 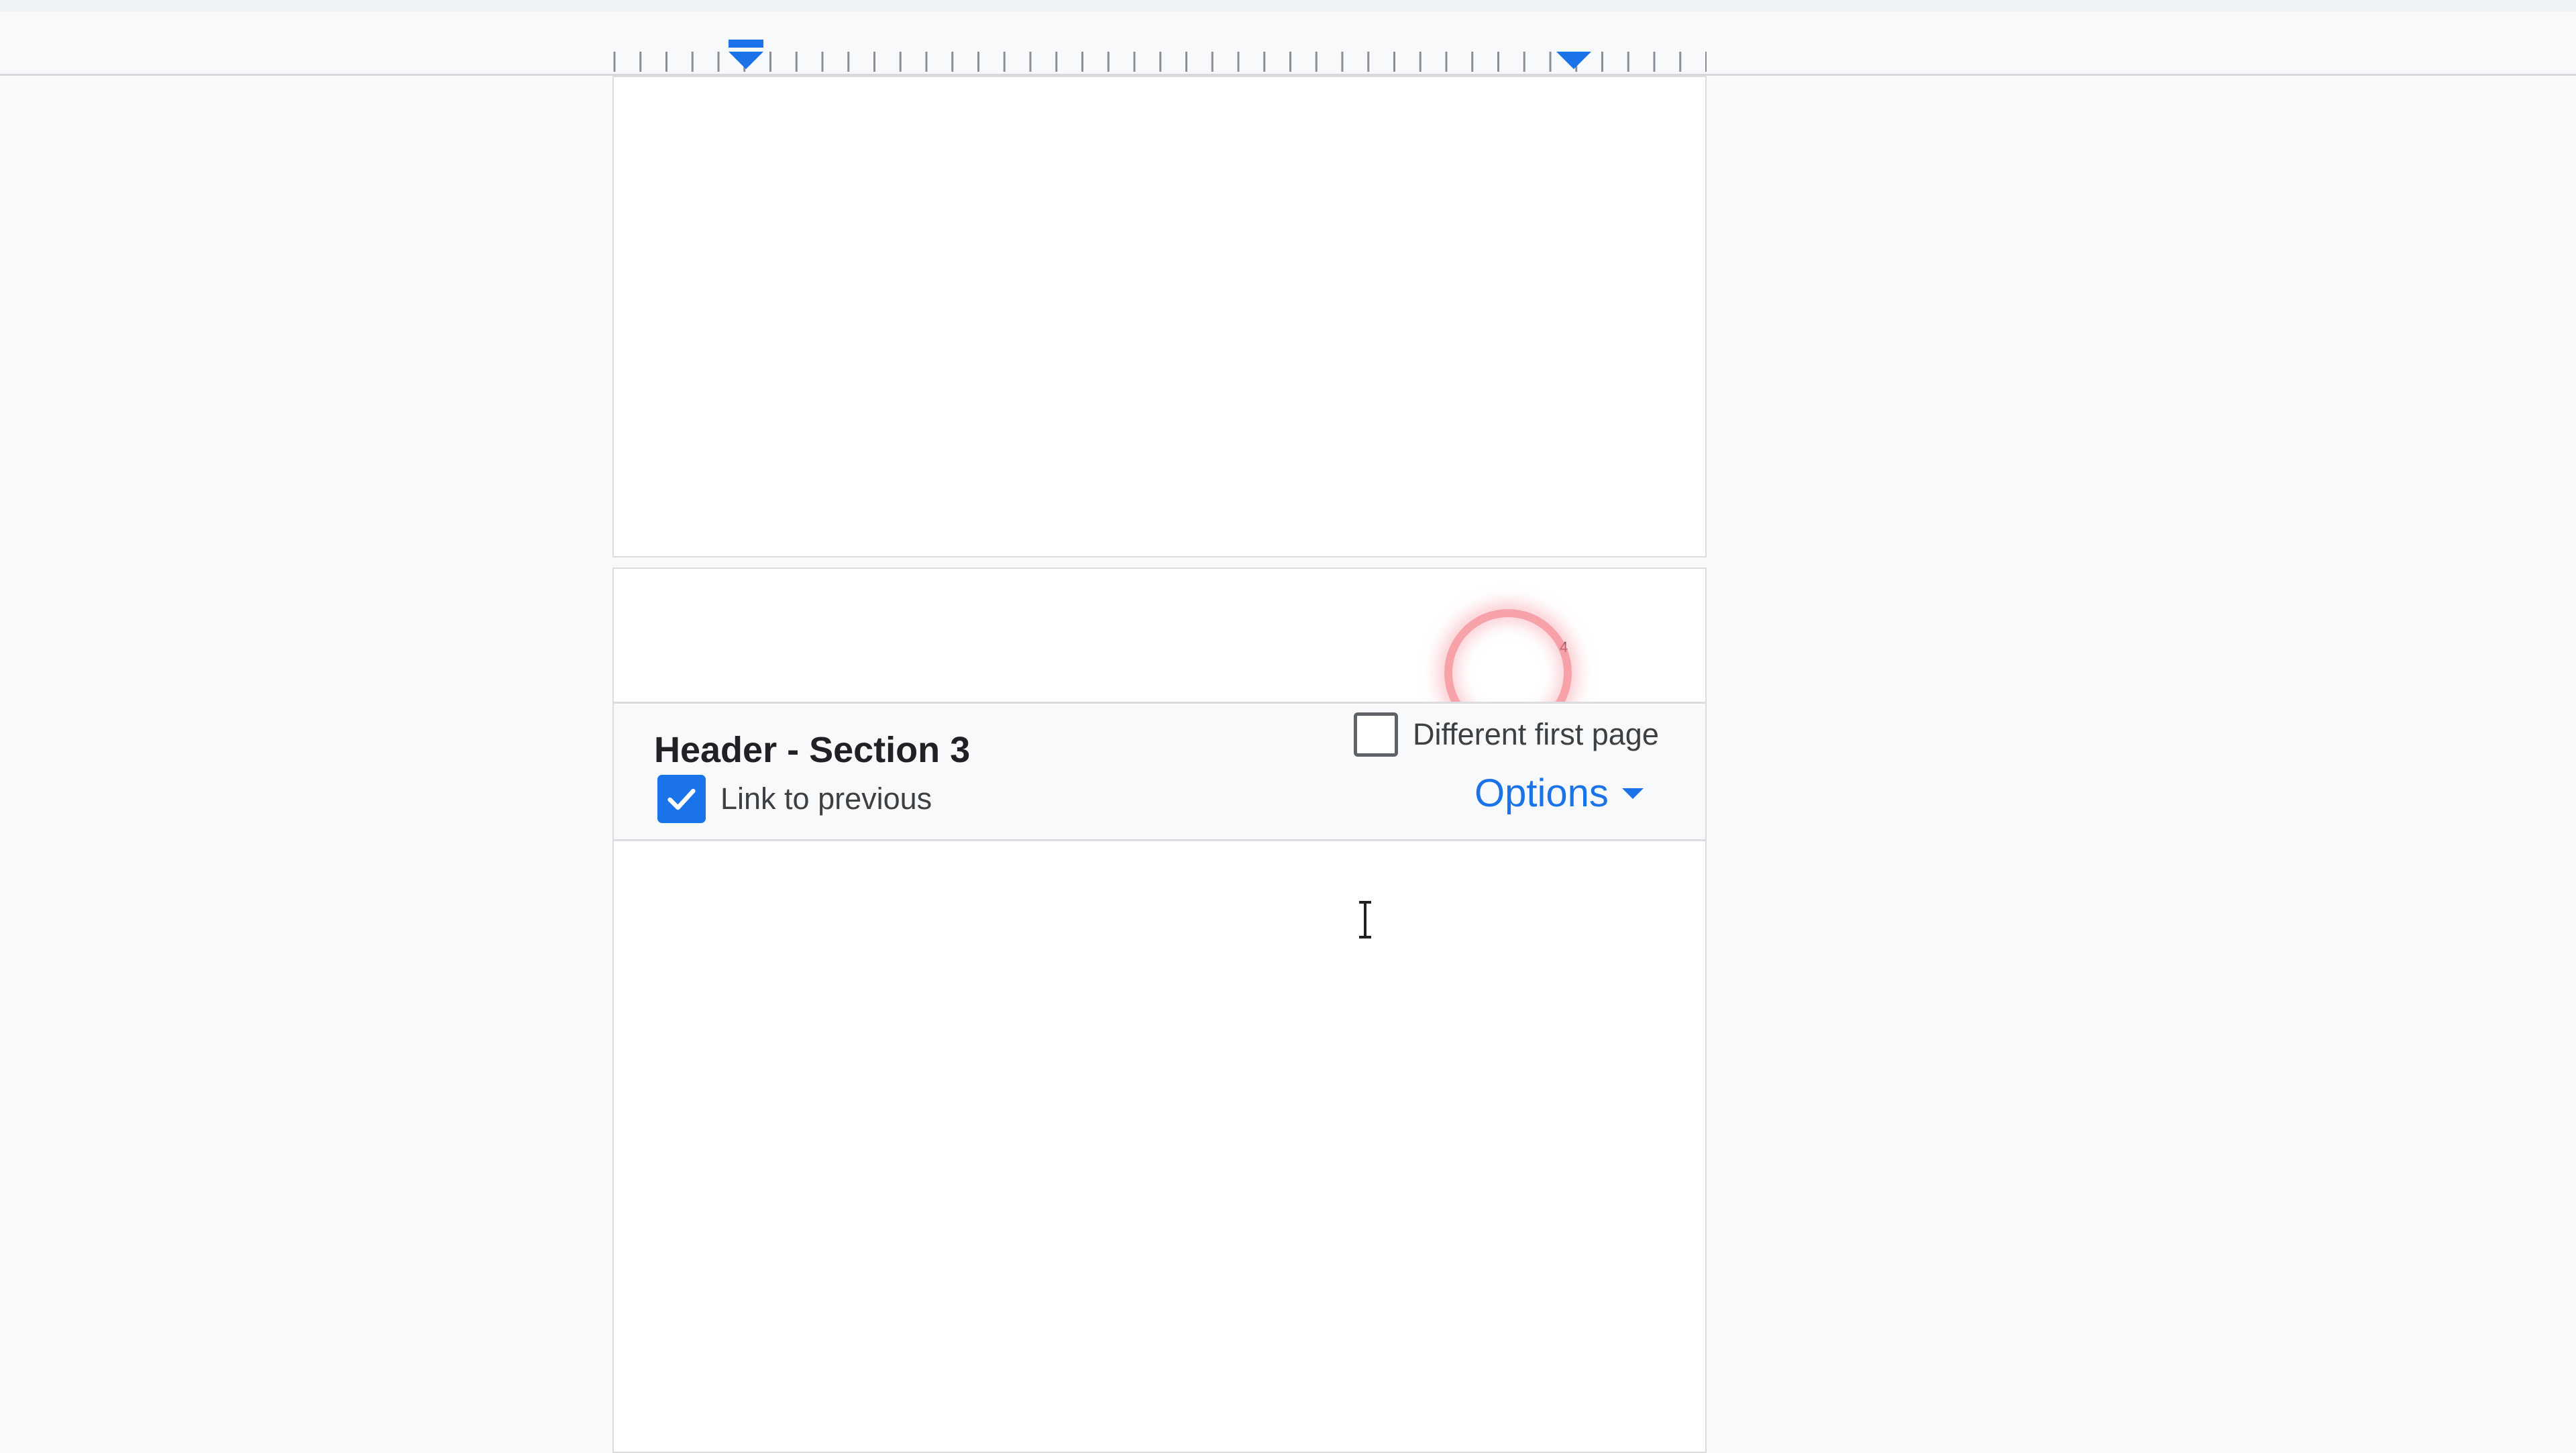 What do you see at coordinates (1573, 61) in the screenshot?
I see `right-indent-marker-icon` at bounding box center [1573, 61].